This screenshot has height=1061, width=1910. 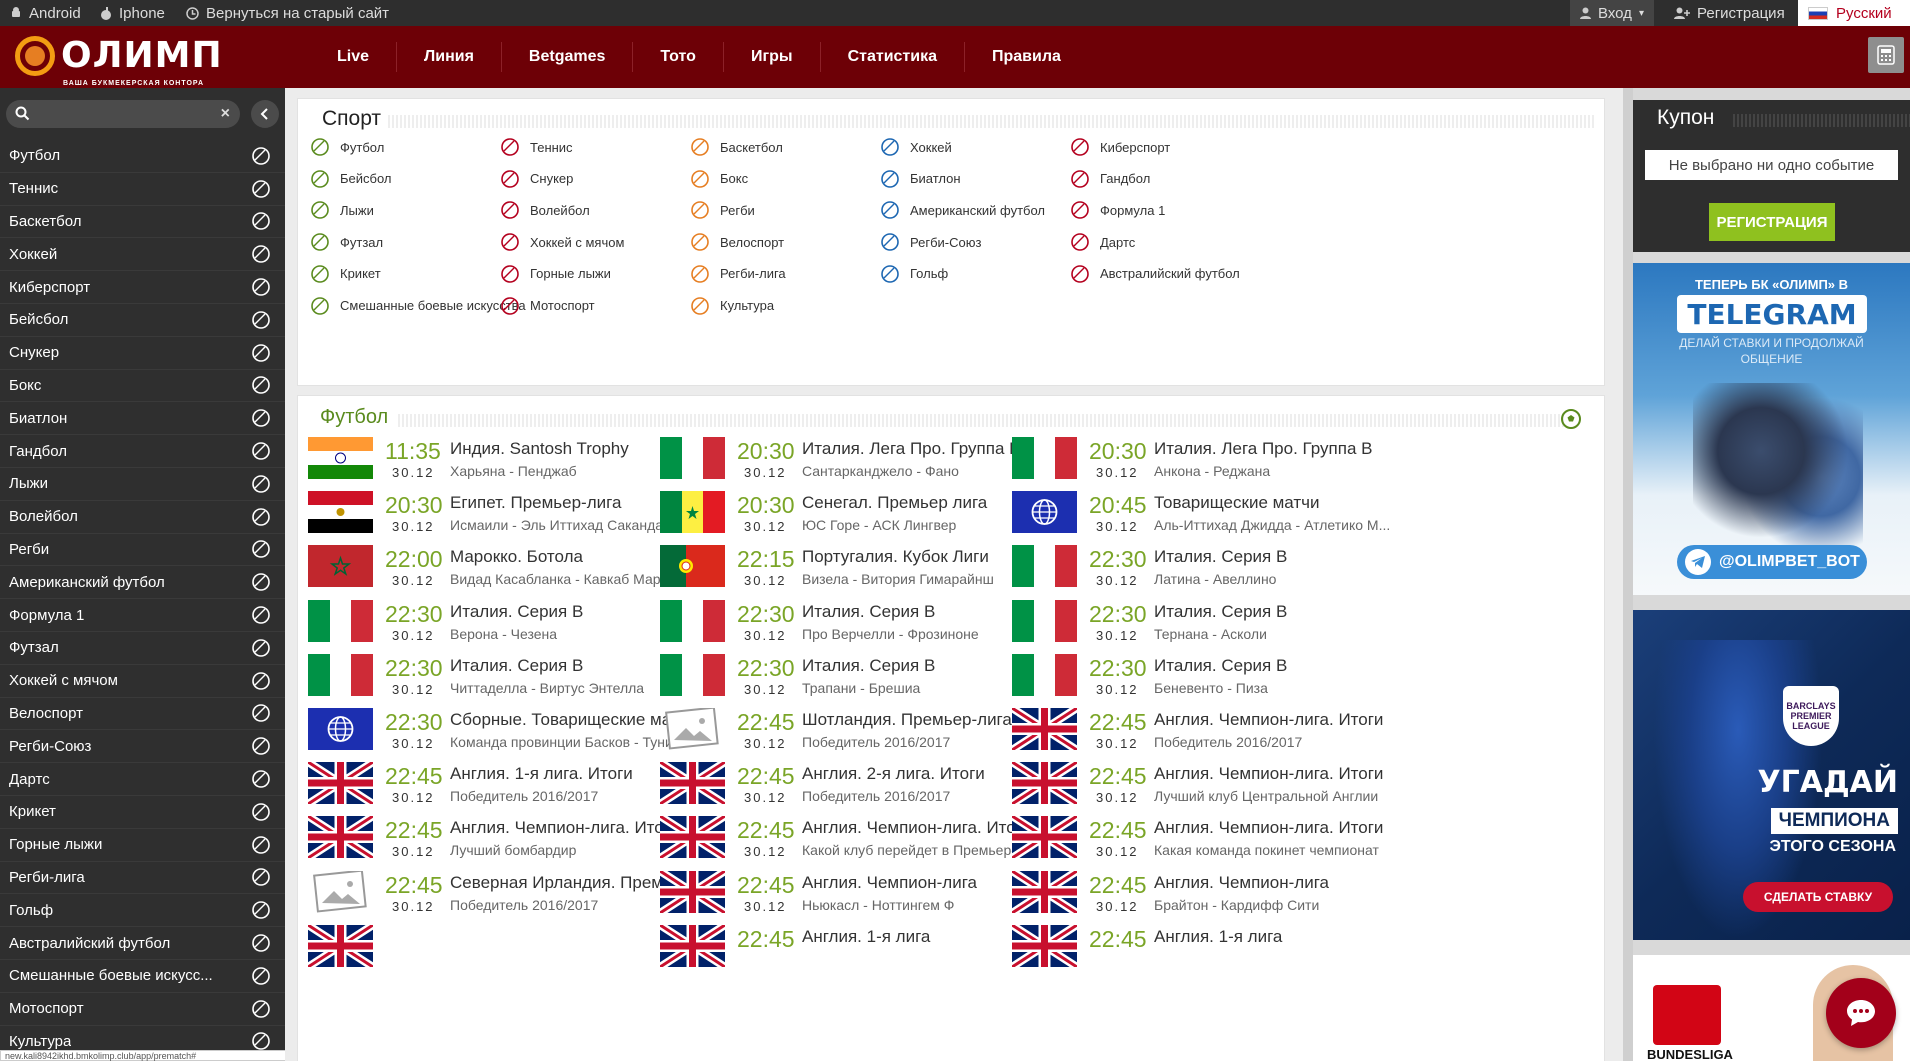 What do you see at coordinates (142, 451) in the screenshot?
I see `sidebar-item: Гандбол` at bounding box center [142, 451].